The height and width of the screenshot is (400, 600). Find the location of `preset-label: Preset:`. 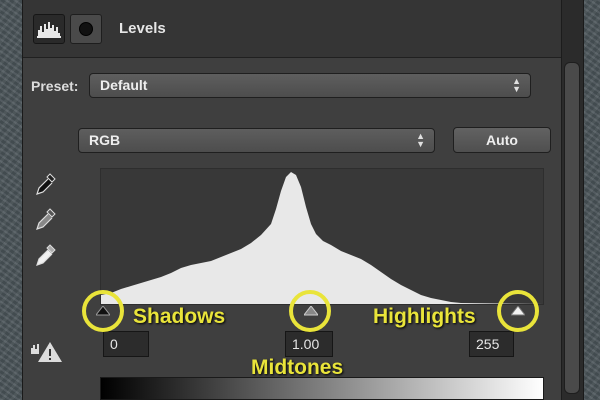

preset-label: Preset: is located at coordinates (55, 86).